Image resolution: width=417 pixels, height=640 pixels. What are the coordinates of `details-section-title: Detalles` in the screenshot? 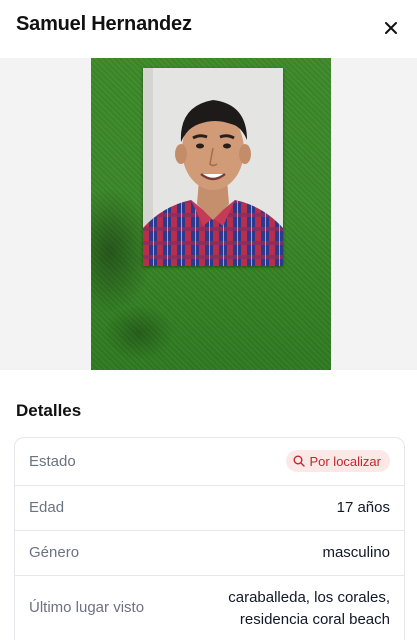 It's located at (49, 410).